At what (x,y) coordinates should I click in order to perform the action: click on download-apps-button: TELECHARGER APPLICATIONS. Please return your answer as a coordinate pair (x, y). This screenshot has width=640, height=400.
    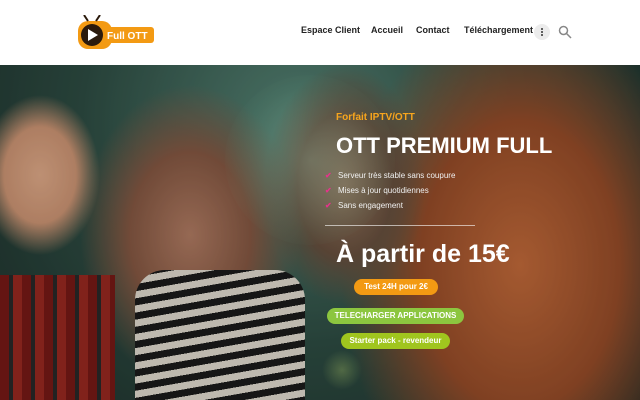
    Looking at the image, I should click on (395, 316).